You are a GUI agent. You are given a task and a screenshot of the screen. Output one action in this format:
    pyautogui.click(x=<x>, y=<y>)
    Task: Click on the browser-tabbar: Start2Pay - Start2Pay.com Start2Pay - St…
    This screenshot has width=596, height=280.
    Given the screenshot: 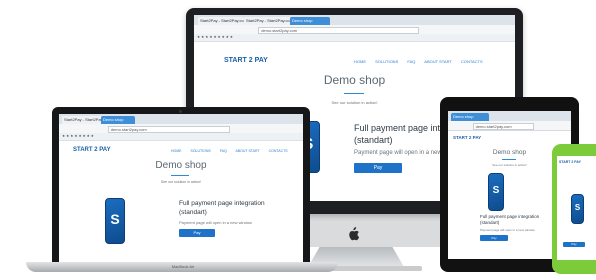 What is the action you would take?
    pyautogui.click(x=354, y=20)
    